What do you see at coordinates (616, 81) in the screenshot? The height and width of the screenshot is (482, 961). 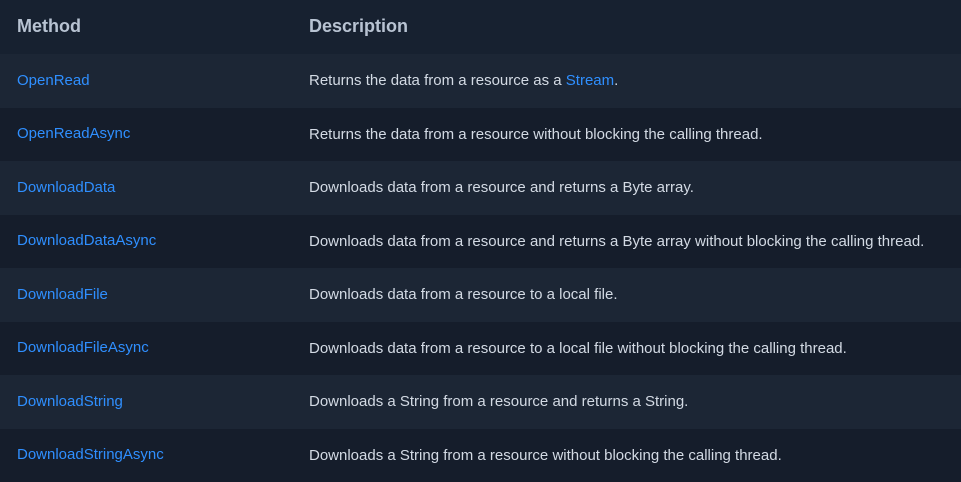 I see `description-text-end: .` at bounding box center [616, 81].